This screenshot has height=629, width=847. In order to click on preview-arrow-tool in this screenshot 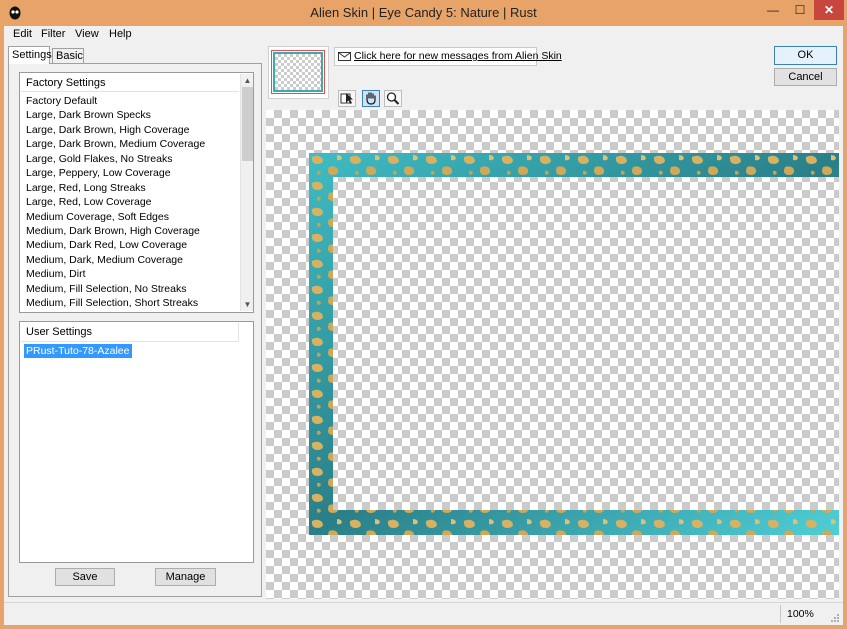, I will do `click(347, 98)`.